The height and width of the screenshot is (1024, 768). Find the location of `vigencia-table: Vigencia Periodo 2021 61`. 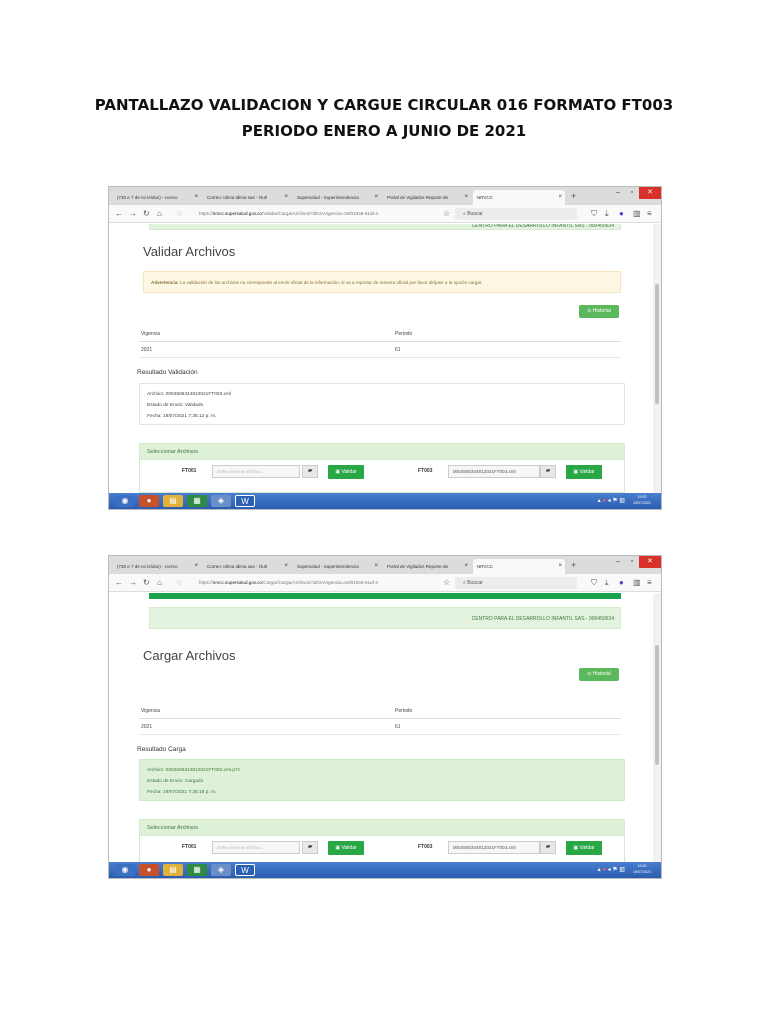

vigencia-table: Vigencia Periodo 2021 61 is located at coordinates (380, 342).